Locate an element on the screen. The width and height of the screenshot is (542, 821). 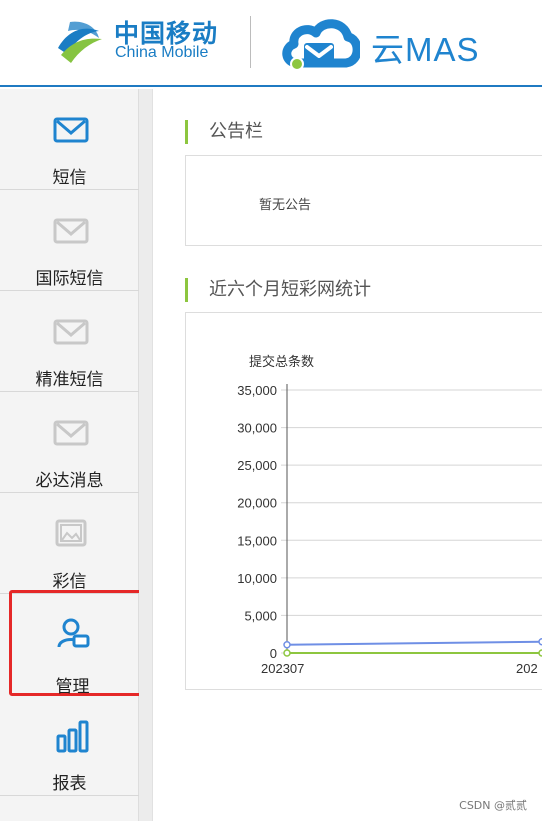
chart-series-line is located at coordinates (414, 643).